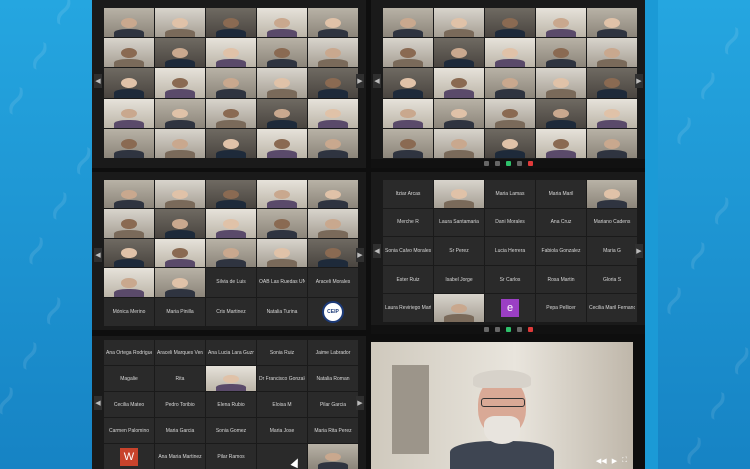  I want to click on participant-name-tile: Dr Francisco Gonzalo, so click(282, 378).